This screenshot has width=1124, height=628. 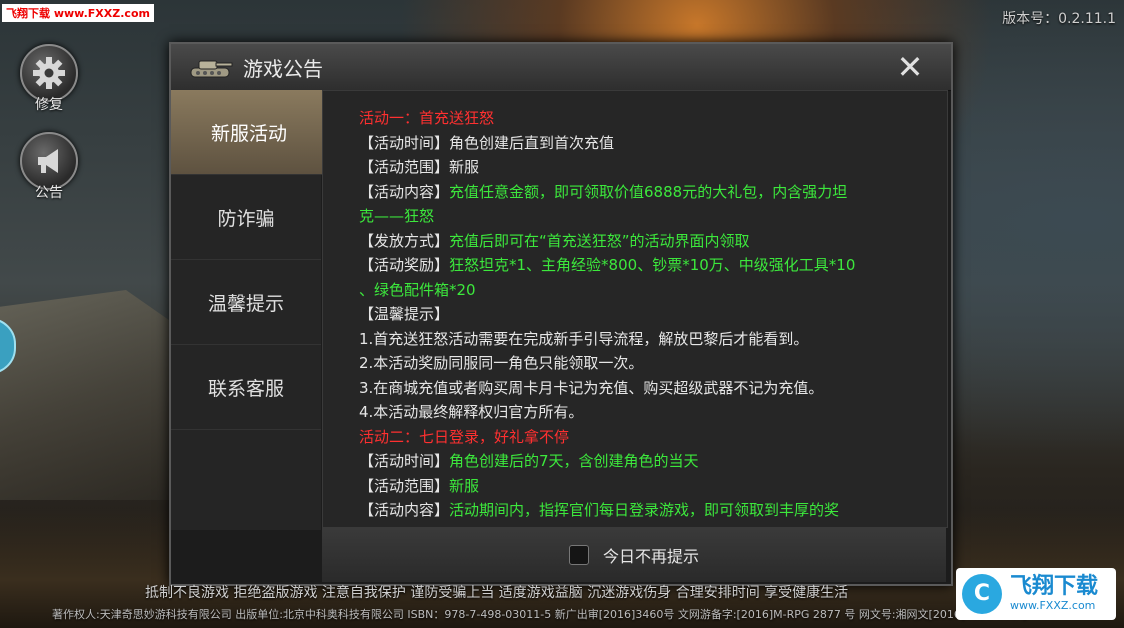 What do you see at coordinates (90, 395) in the screenshot?
I see `background-tank` at bounding box center [90, 395].